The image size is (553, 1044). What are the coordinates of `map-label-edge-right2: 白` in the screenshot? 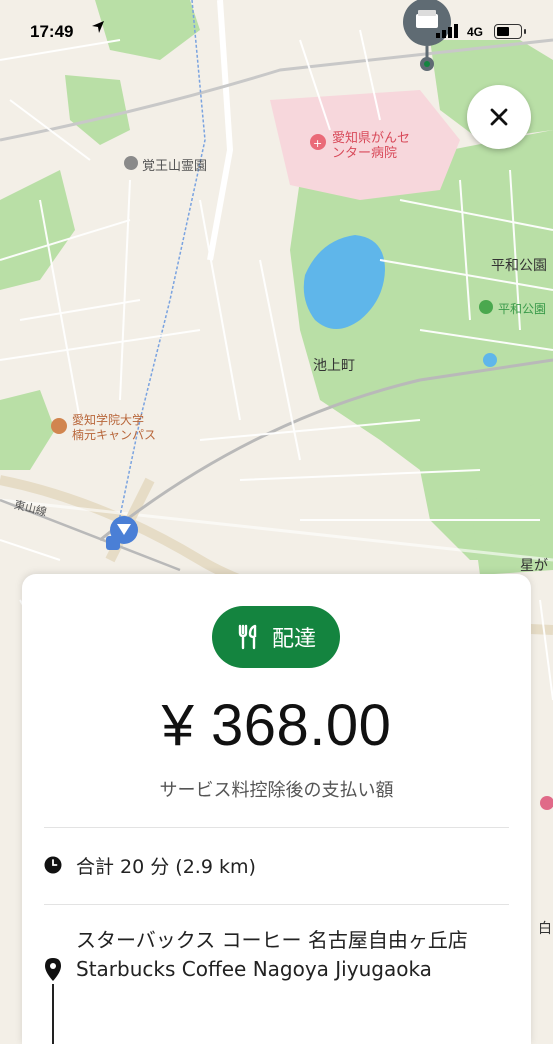 It's located at (545, 929).